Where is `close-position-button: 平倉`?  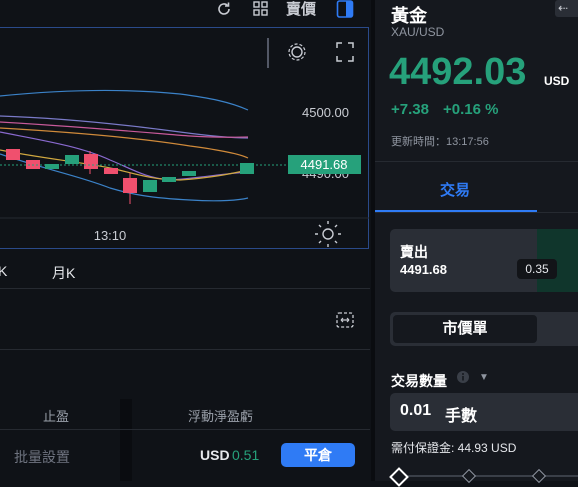 close-position-button: 平倉 is located at coordinates (318, 455).